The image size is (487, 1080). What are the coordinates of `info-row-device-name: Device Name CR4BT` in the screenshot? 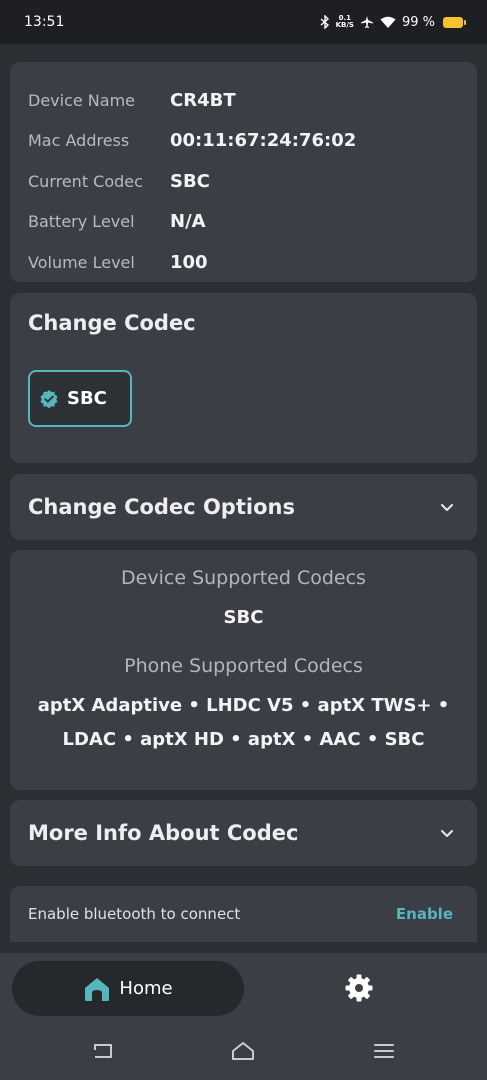 It's located at (243, 100).